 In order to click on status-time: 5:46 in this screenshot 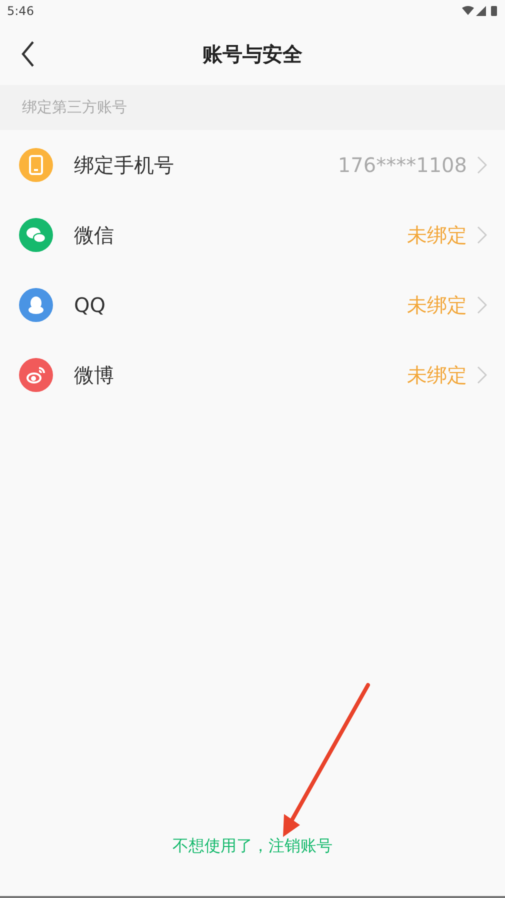, I will do `click(20, 11)`.